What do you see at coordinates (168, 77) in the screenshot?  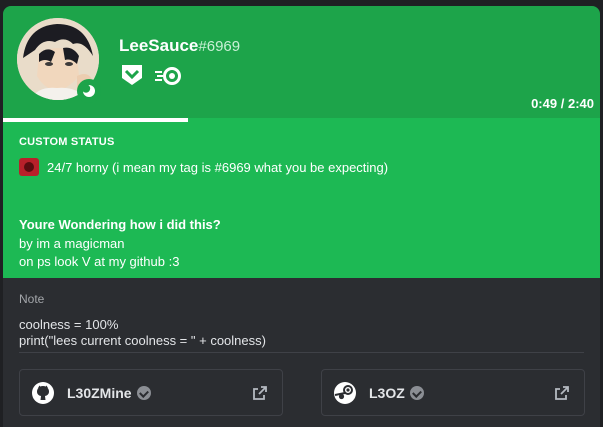 I see `nitro-boost-icon` at bounding box center [168, 77].